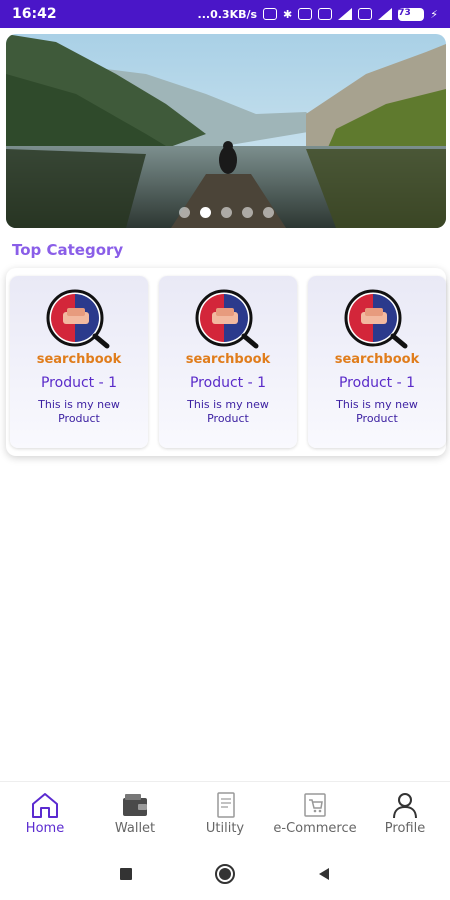  Describe the element at coordinates (270, 14) in the screenshot. I see `vibrate-icon` at that location.